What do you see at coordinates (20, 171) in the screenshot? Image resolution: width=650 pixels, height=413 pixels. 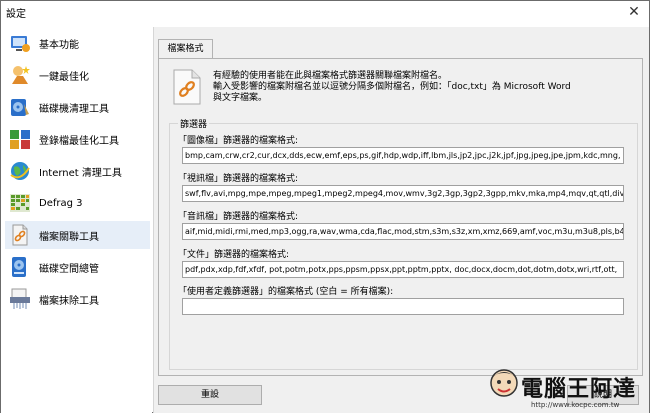 I see `internet-icon` at bounding box center [20, 171].